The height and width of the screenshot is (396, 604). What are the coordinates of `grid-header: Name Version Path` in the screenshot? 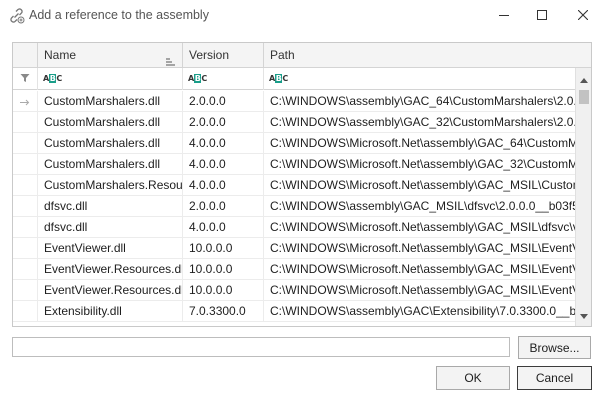 It's located at (302, 55).